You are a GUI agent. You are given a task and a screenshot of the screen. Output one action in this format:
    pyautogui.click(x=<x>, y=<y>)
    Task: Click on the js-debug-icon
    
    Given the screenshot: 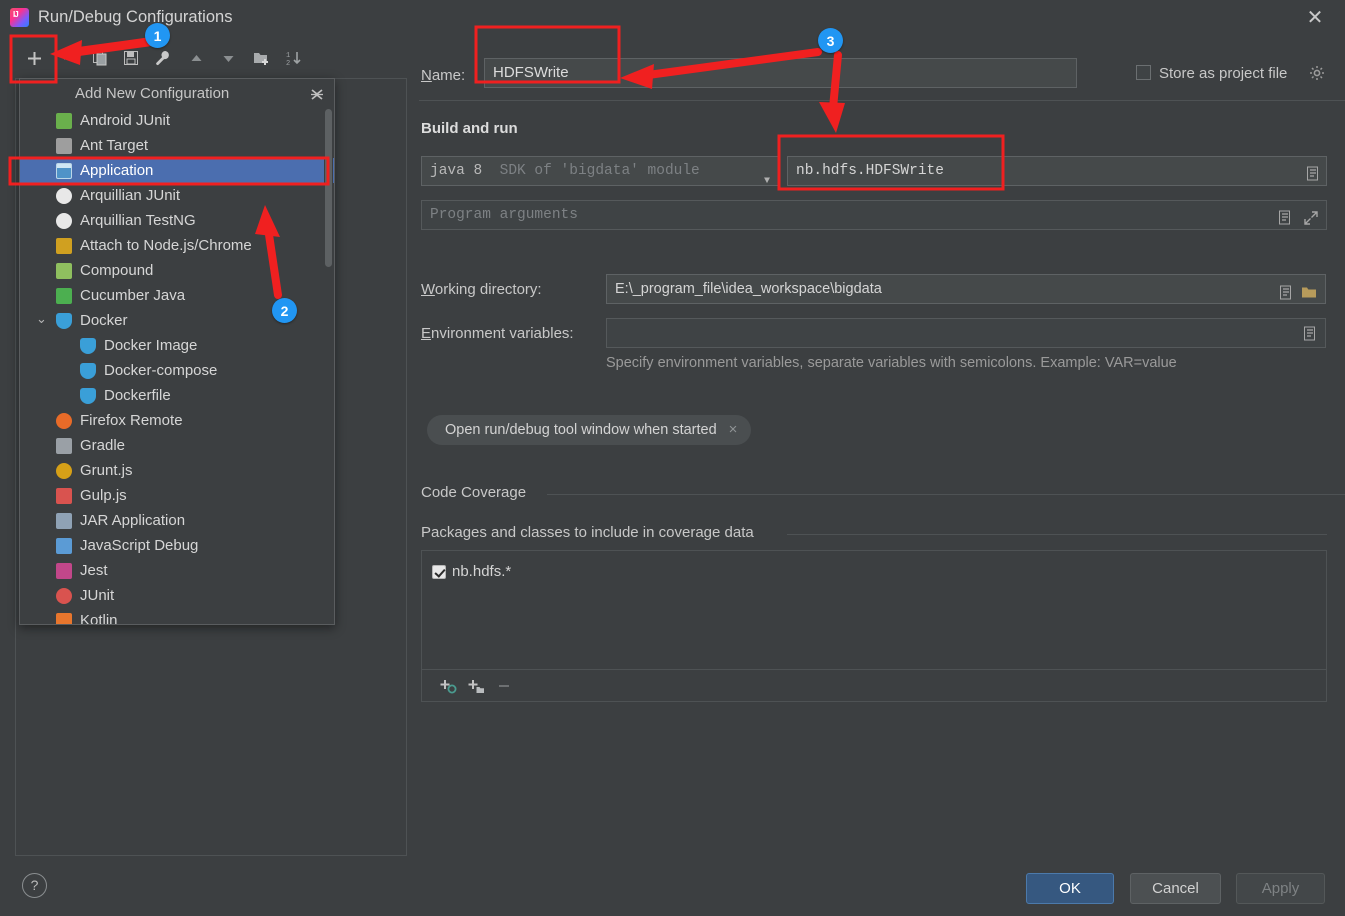 What is the action you would take?
    pyautogui.click(x=64, y=545)
    